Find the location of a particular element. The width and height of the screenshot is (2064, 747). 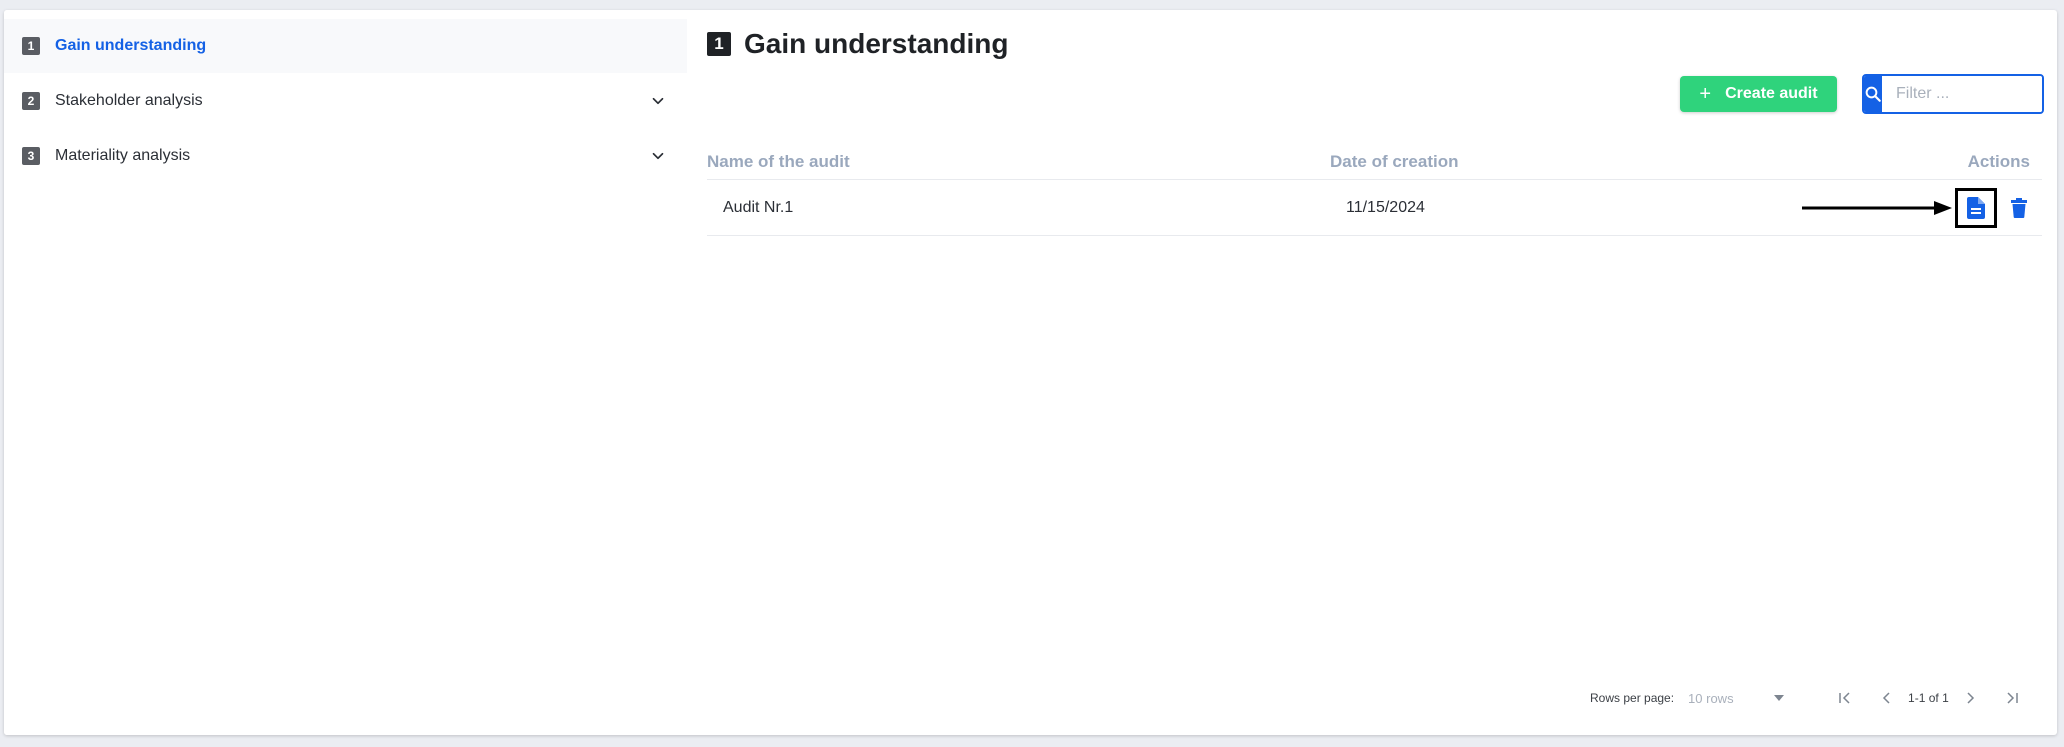

first-page-button is located at coordinates (1845, 698).